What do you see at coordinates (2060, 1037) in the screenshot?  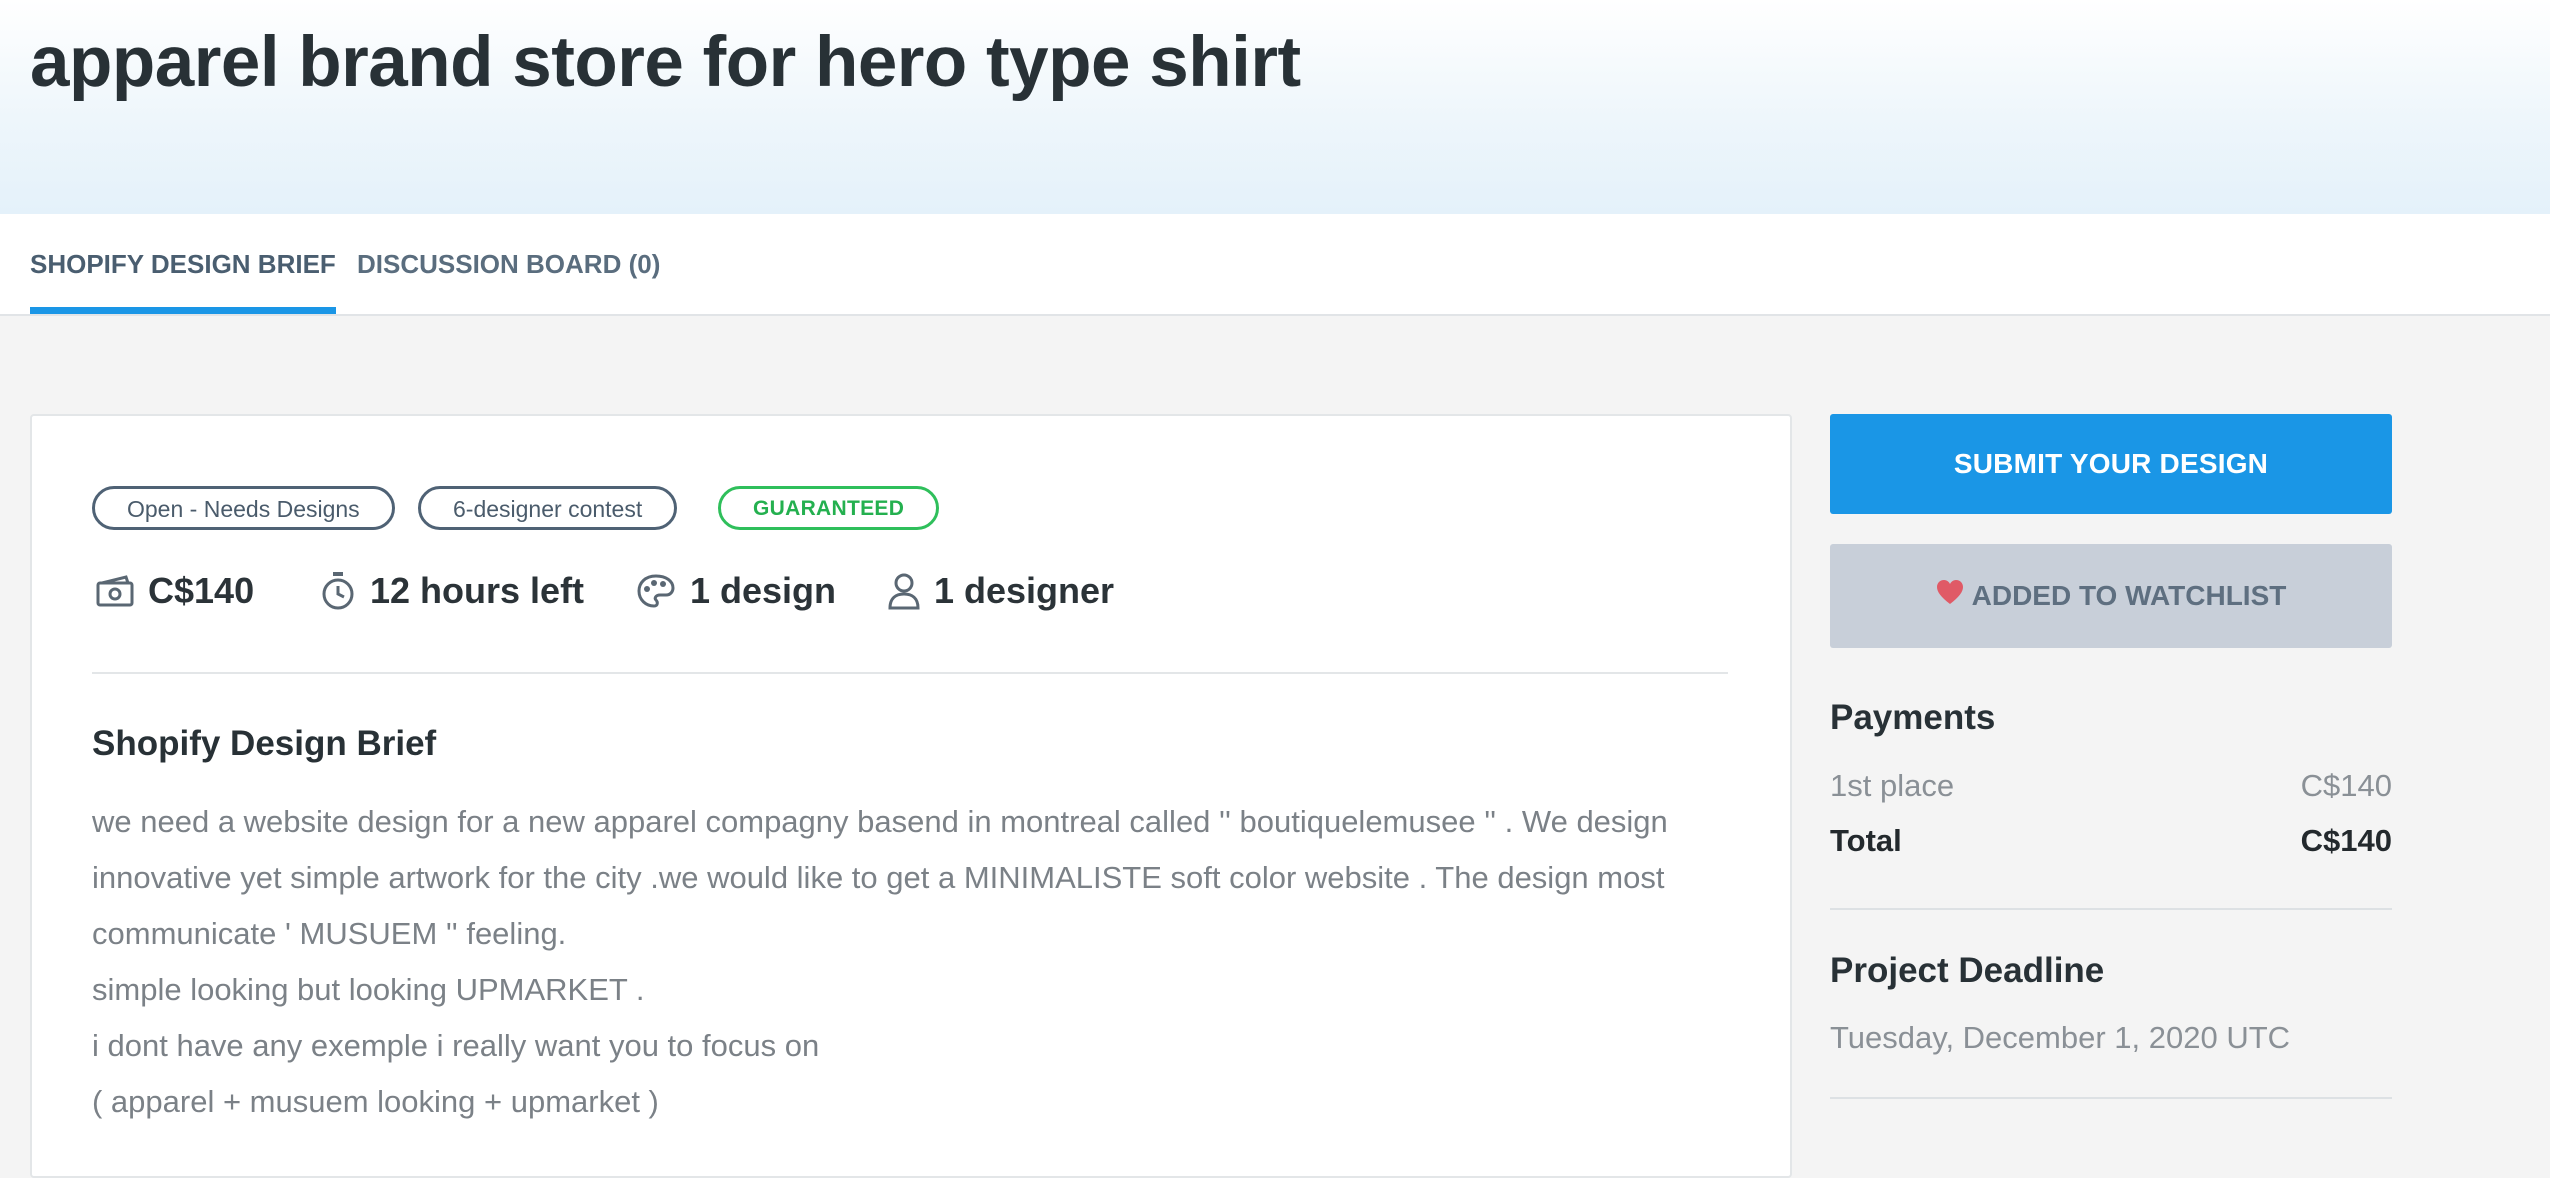 I see `deadline-value: Tuesday, December 1, 2020 UTC` at bounding box center [2060, 1037].